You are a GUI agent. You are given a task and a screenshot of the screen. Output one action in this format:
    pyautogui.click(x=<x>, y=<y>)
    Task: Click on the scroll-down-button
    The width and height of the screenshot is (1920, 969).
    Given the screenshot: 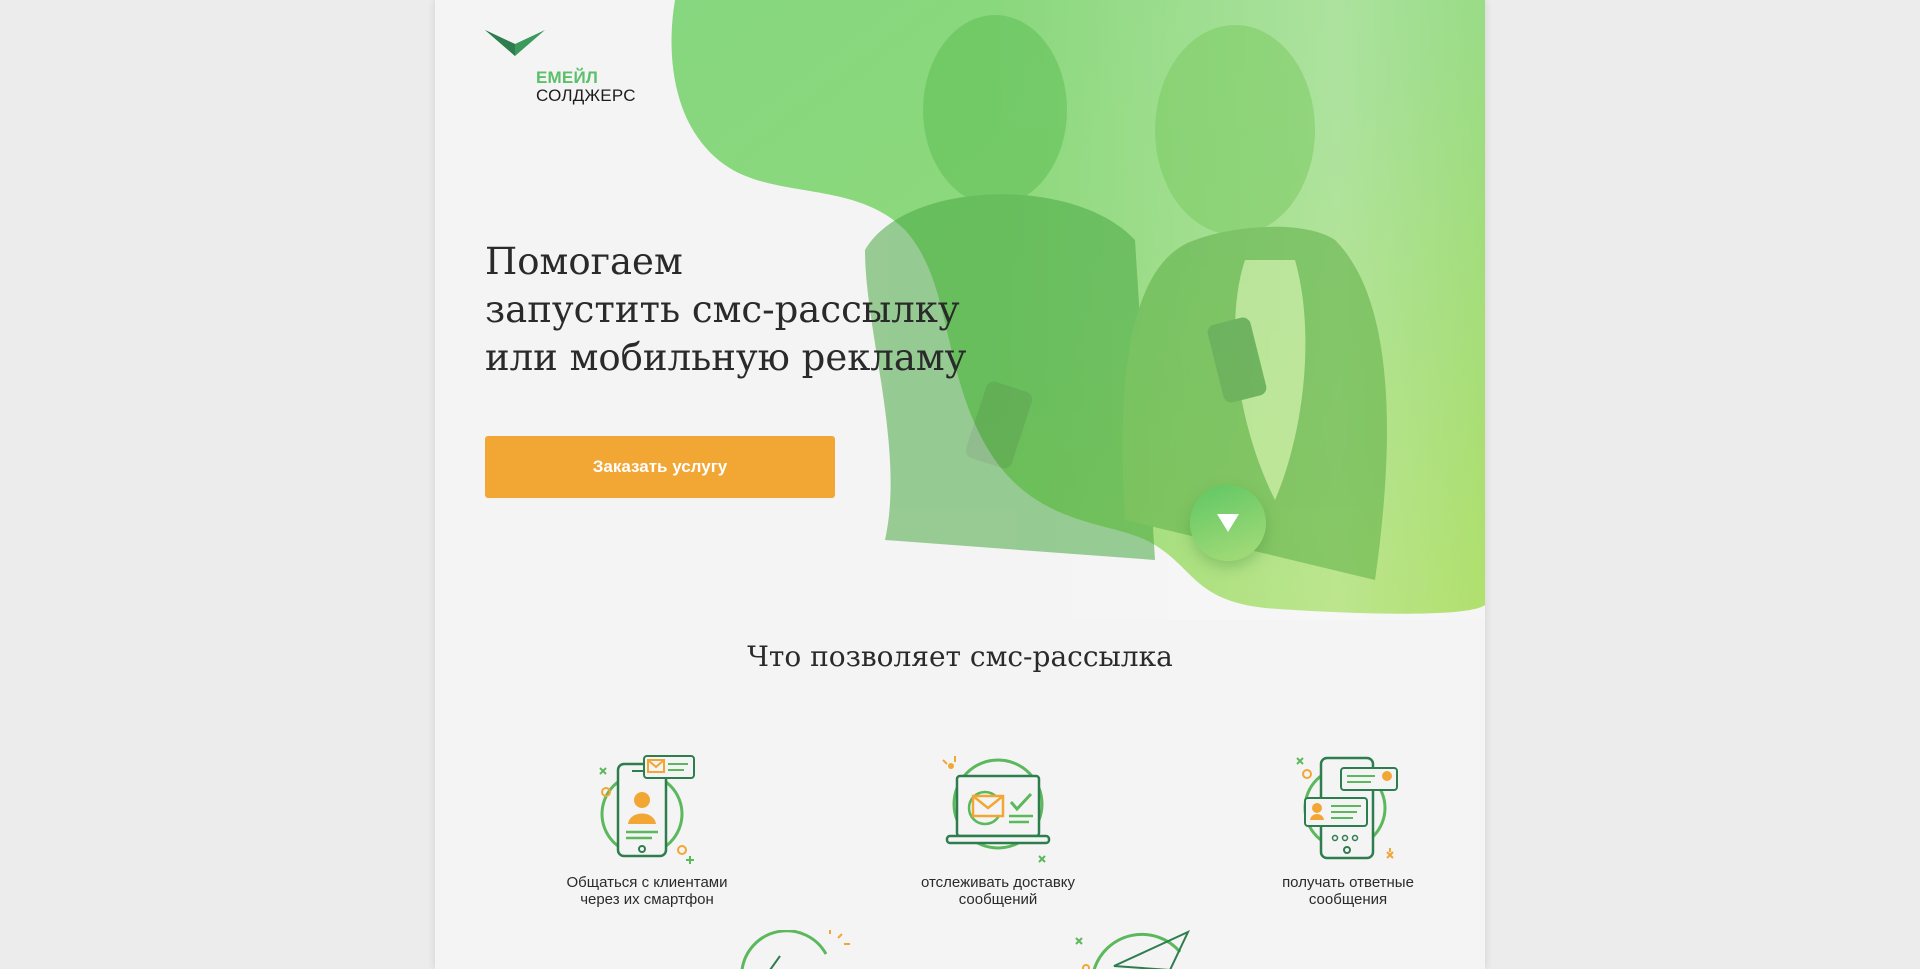 What is the action you would take?
    pyautogui.click(x=1228, y=523)
    